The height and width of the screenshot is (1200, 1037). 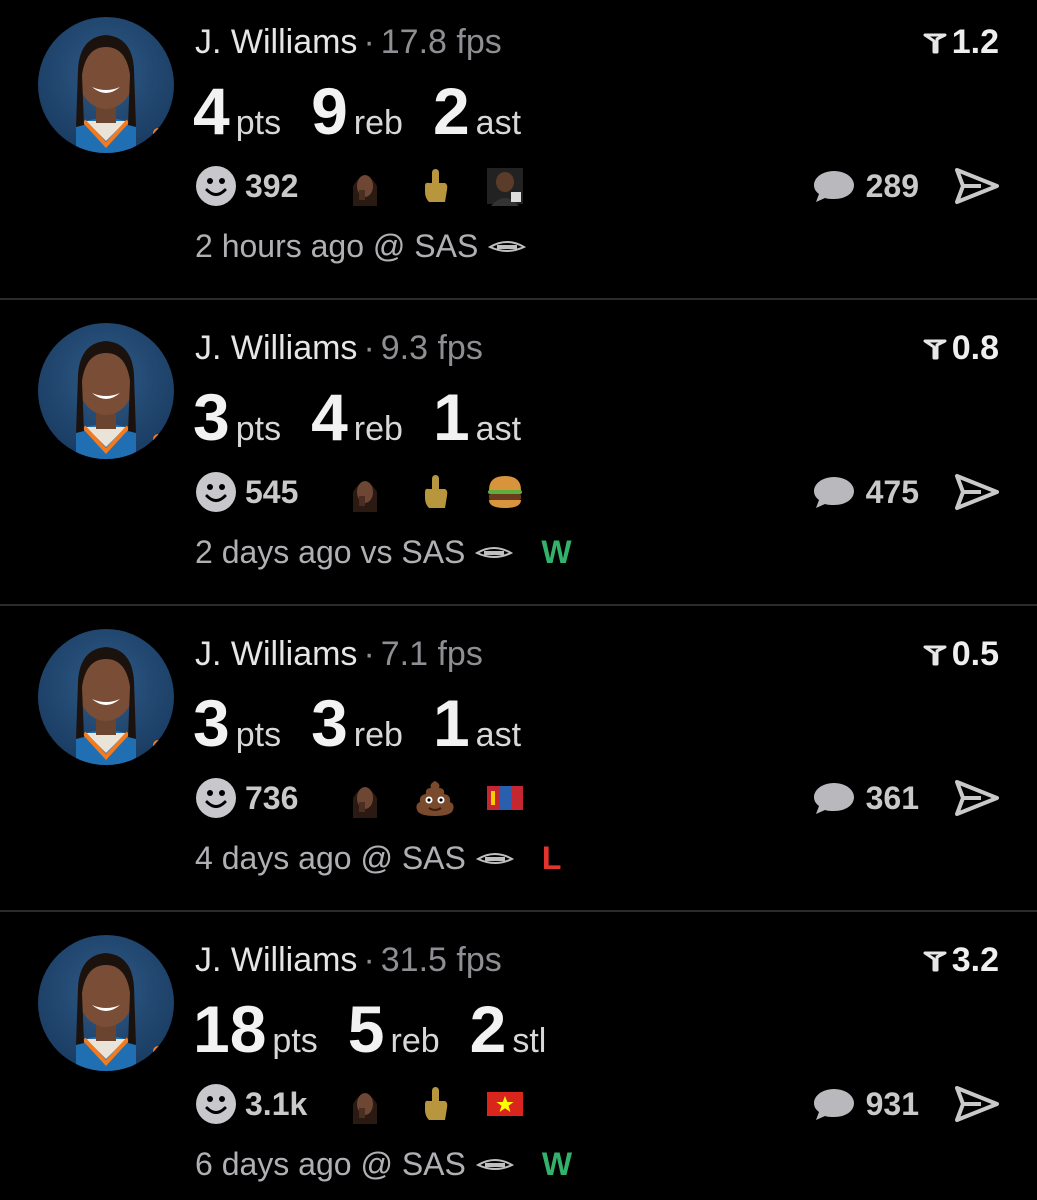 I want to click on game-time-opponent: 4 days ago @ SAS, so click(x=330, y=858).